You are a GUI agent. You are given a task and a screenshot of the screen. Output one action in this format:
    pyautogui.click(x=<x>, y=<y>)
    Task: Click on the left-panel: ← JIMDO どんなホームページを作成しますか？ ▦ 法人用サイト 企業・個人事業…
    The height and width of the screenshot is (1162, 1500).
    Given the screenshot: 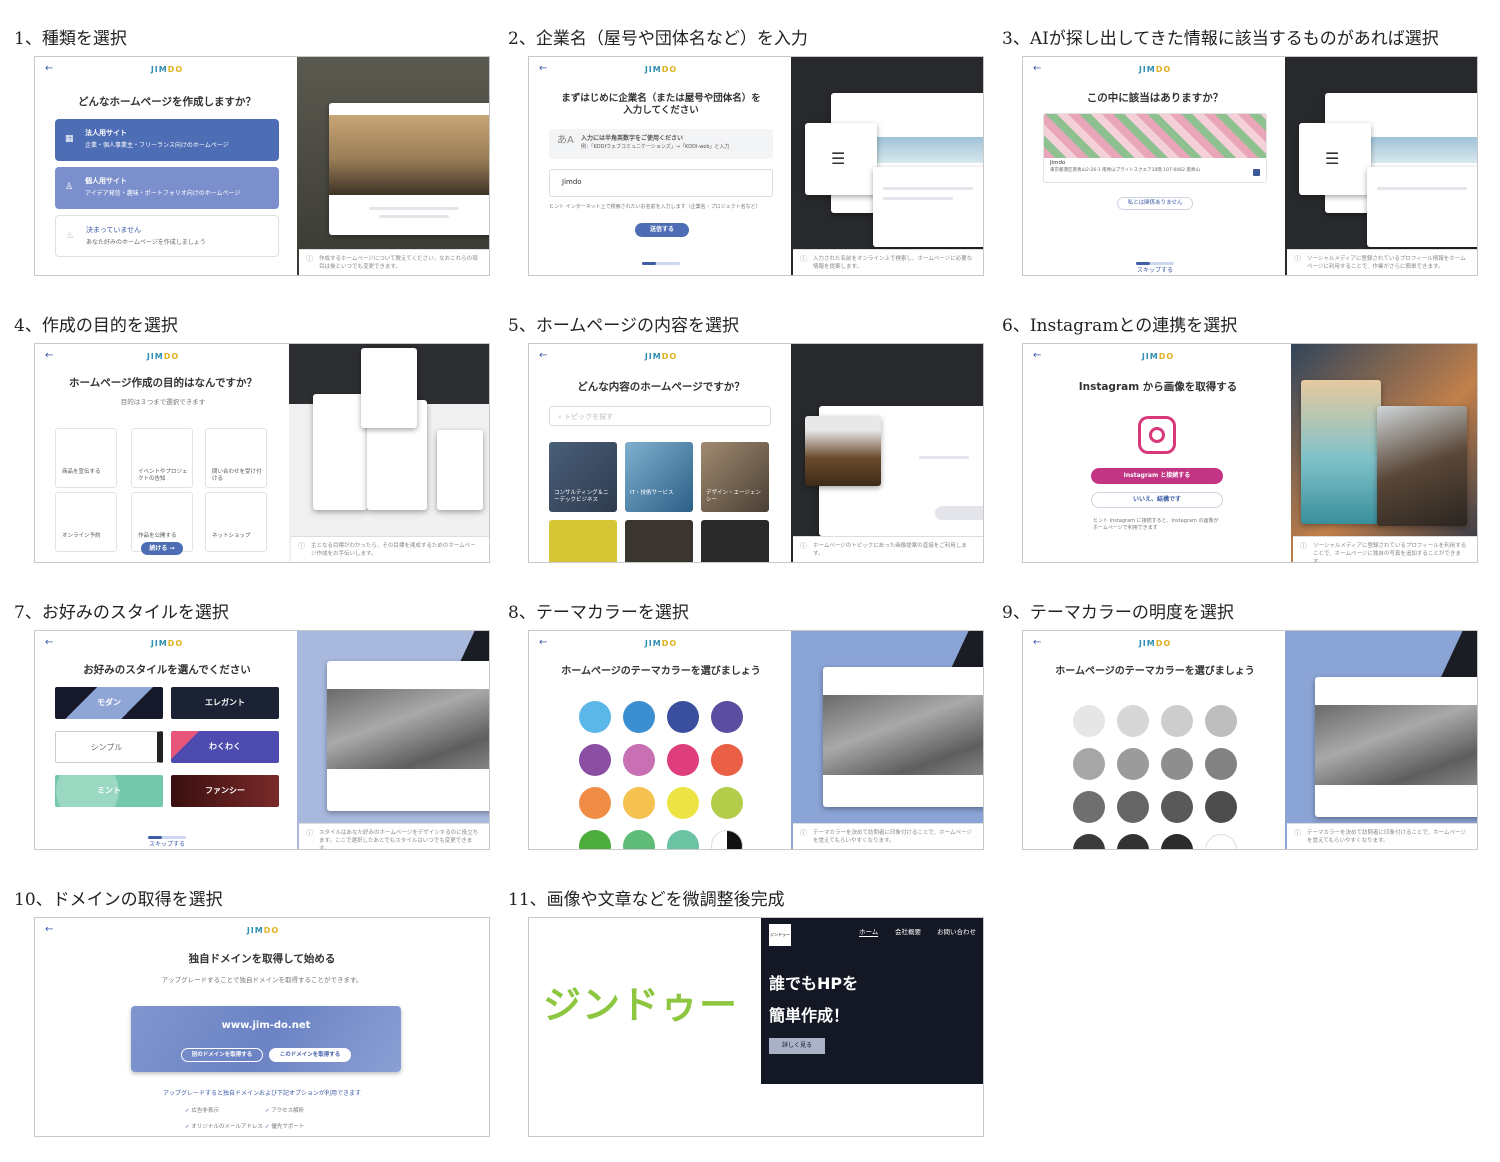 What is the action you would take?
    pyautogui.click(x=167, y=166)
    